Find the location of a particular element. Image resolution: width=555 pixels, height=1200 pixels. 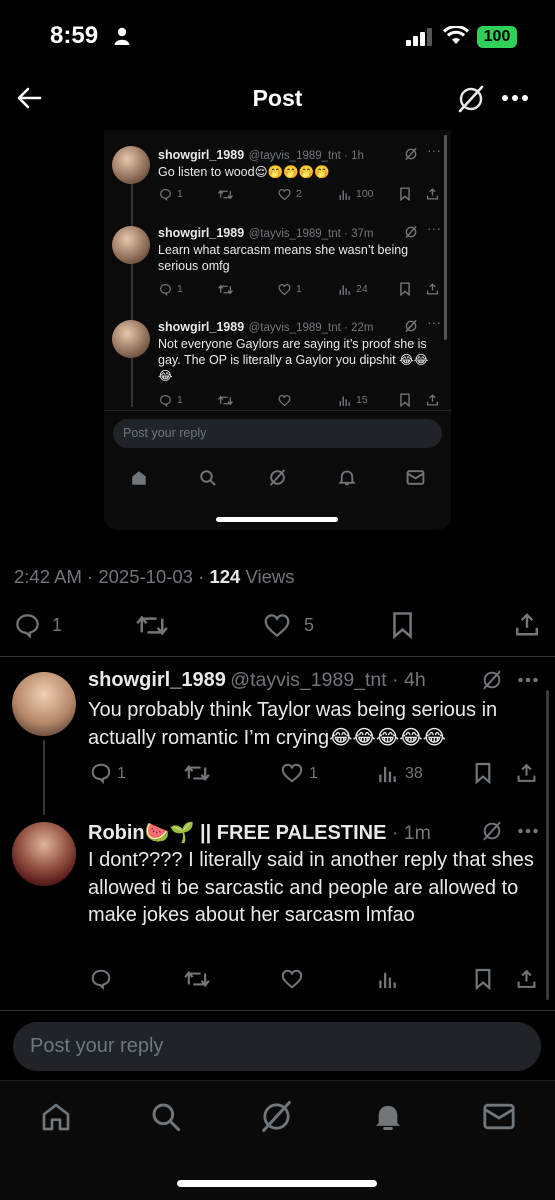

post-time: 22m is located at coordinates (362, 328).